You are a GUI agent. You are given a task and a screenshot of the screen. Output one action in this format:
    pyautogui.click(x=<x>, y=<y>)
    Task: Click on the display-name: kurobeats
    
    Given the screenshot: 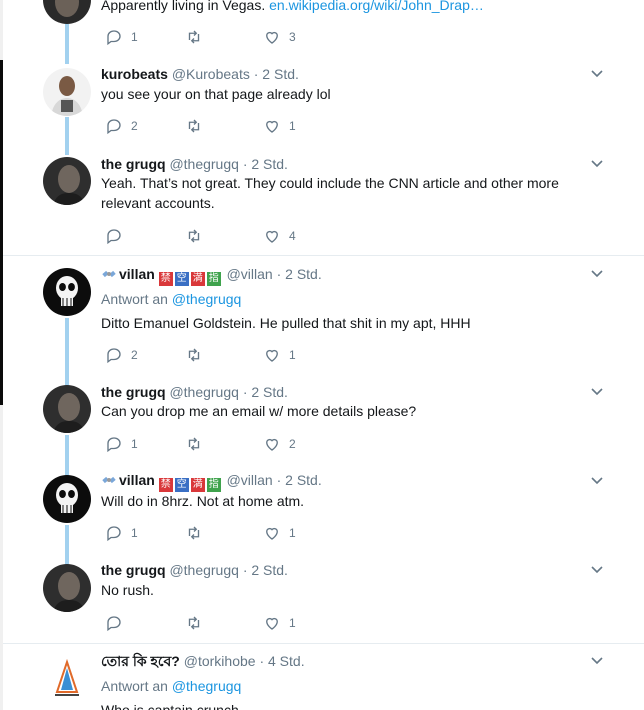 What is the action you would take?
    pyautogui.click(x=134, y=74)
    